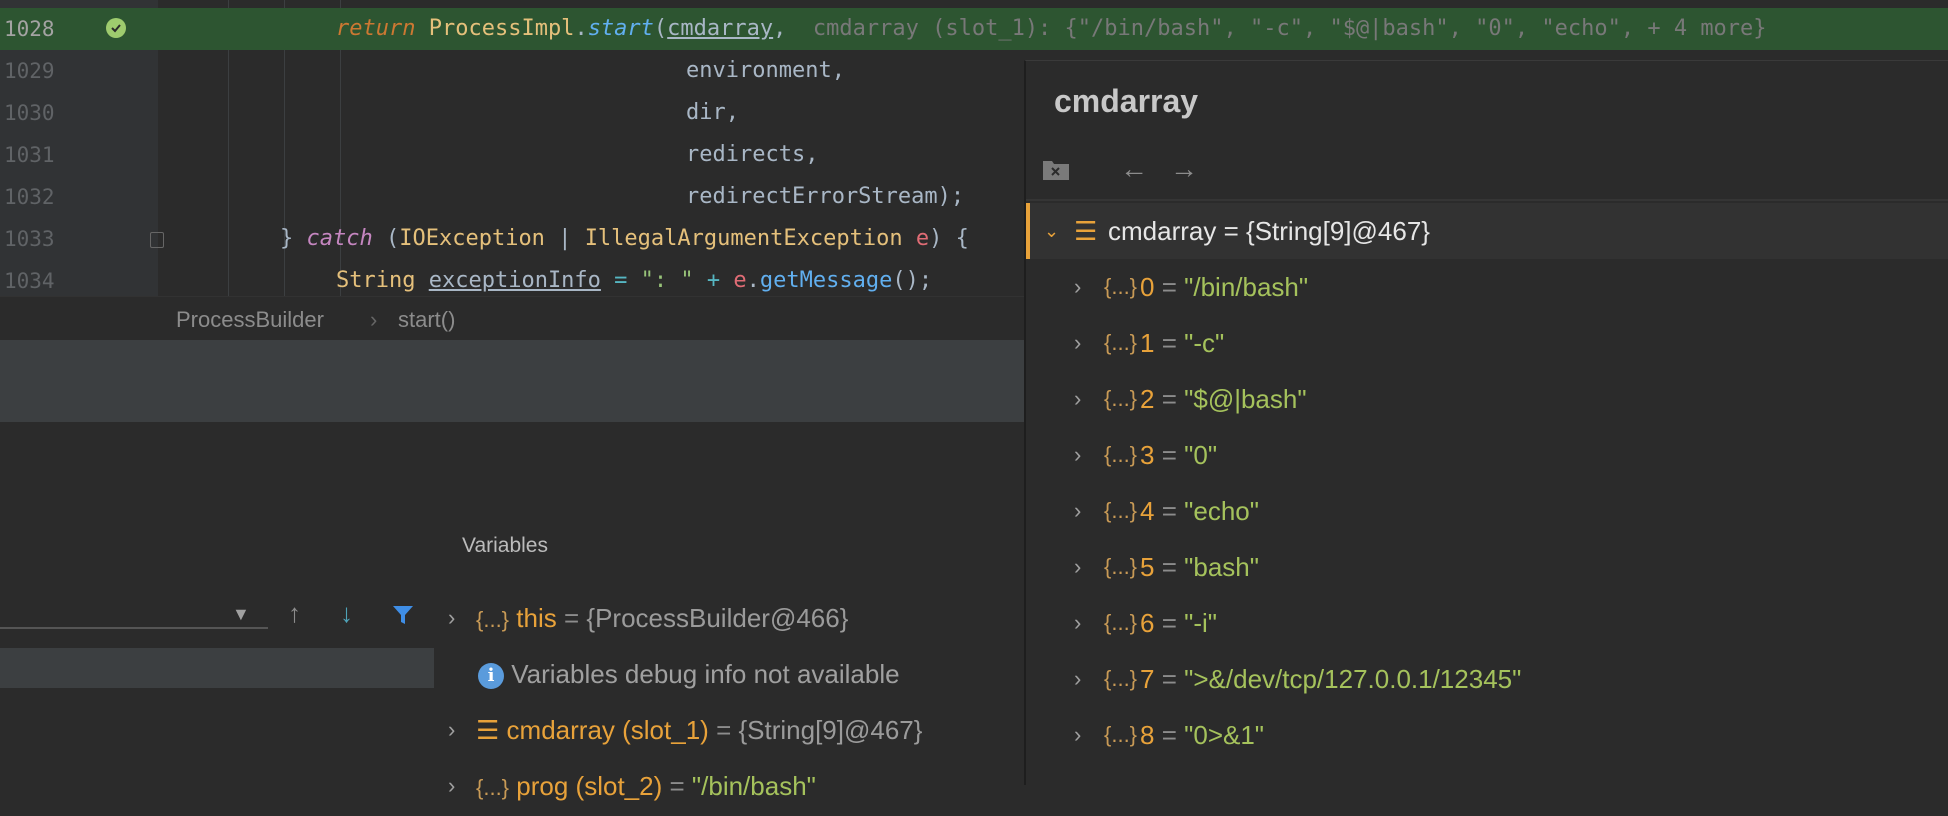 The width and height of the screenshot is (1948, 816). What do you see at coordinates (1147, 623) in the screenshot?
I see `array-index: 6` at bounding box center [1147, 623].